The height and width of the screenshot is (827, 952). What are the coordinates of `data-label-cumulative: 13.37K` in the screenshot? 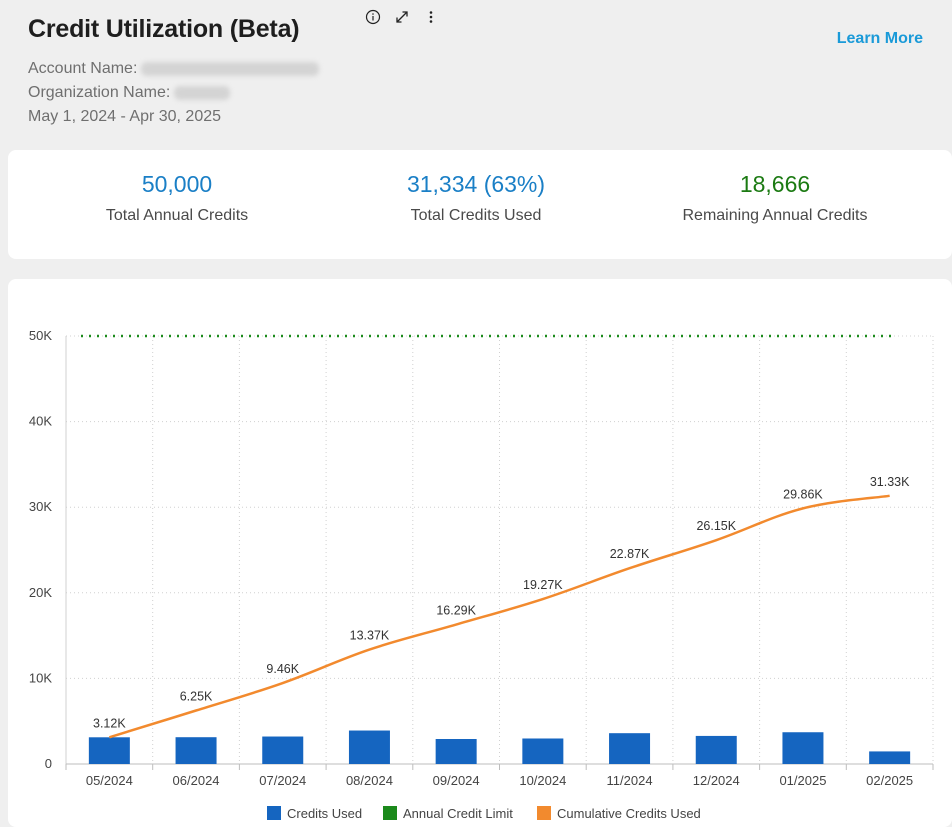 It's located at (370, 636).